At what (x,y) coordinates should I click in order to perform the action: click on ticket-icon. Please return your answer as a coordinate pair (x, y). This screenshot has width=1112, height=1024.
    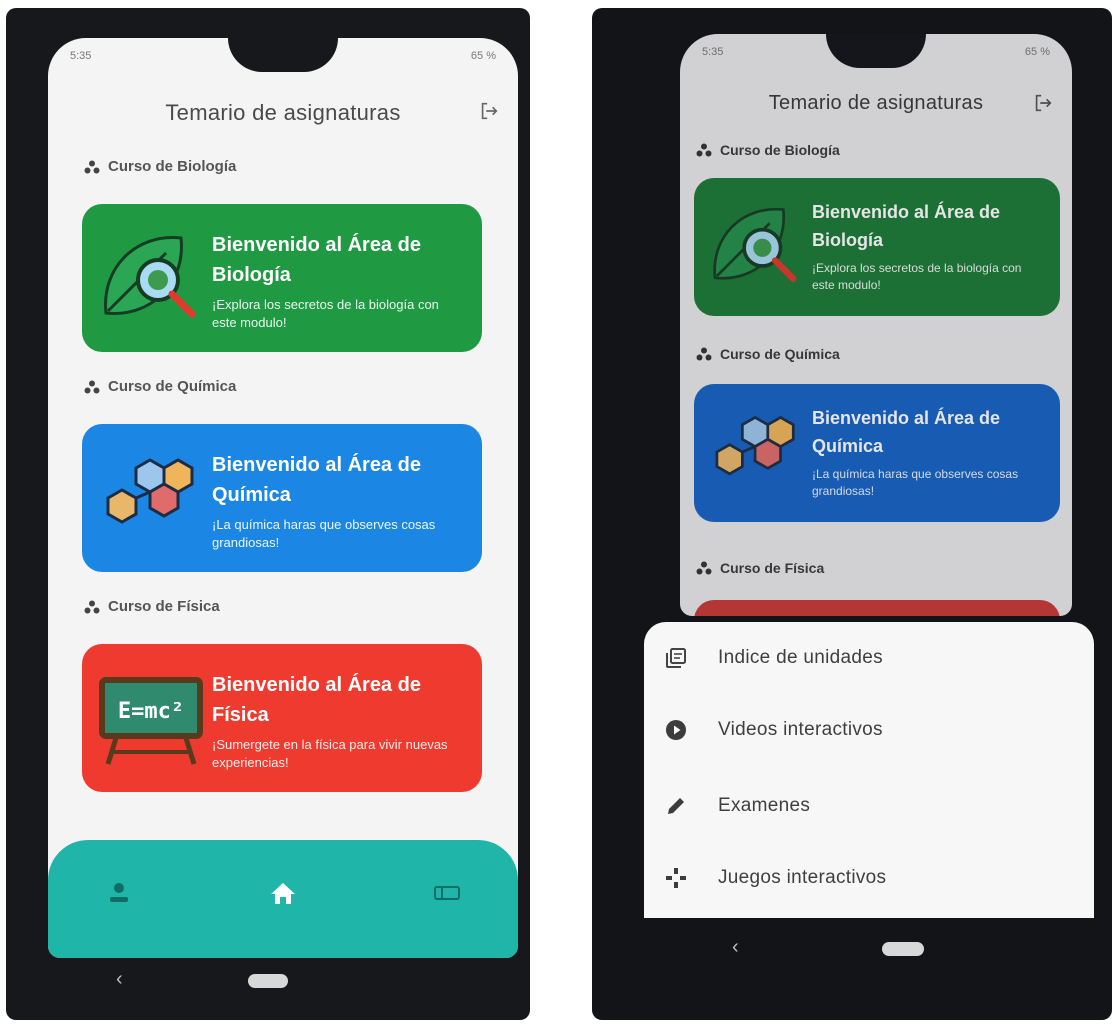
    Looking at the image, I should click on (447, 893).